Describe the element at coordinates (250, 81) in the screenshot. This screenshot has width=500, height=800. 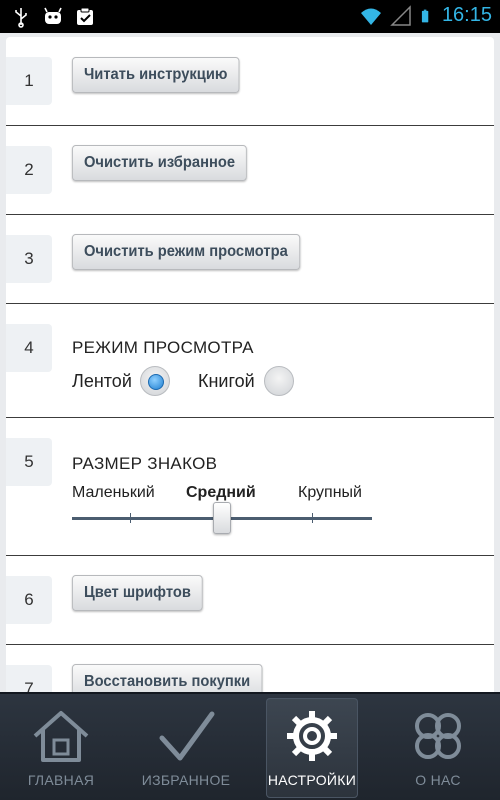
I see `settings-row-1: 1 Читать инструкцию` at that location.